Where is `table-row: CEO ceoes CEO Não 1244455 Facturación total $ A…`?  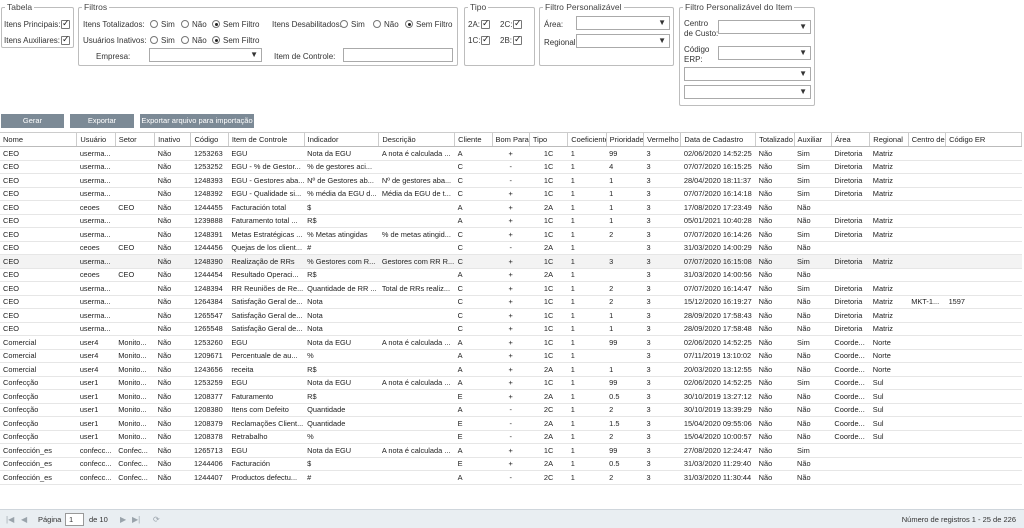 table-row: CEO ceoes CEO Não 1244455 Facturación total $ A… is located at coordinates (511, 207).